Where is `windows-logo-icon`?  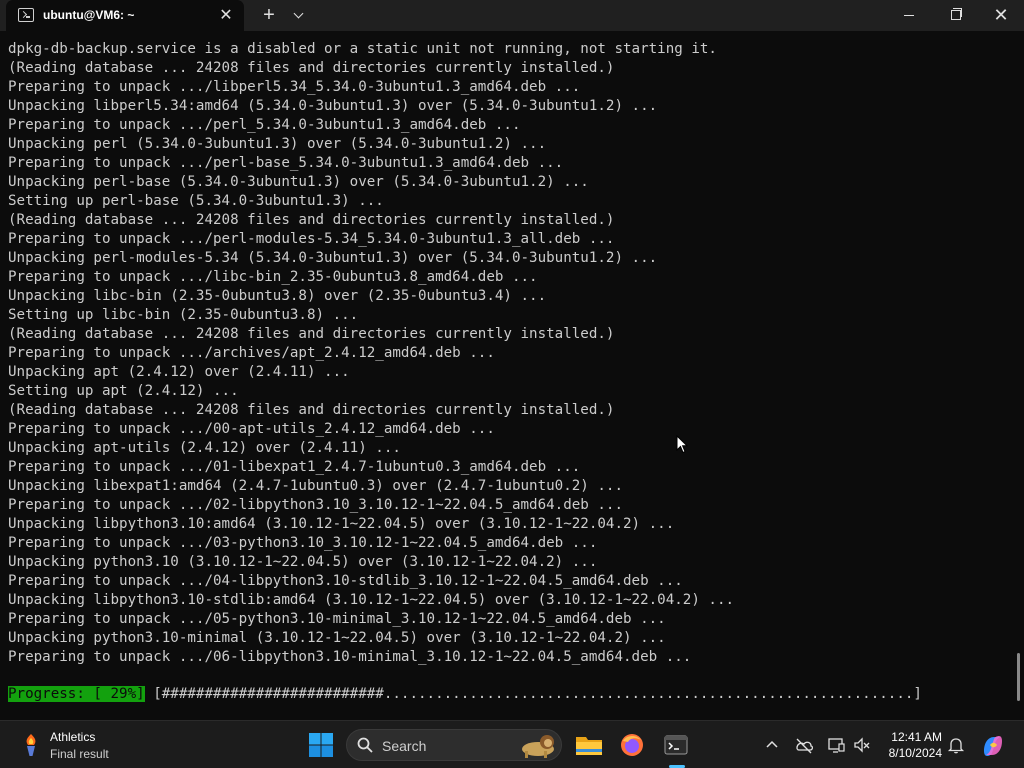
windows-logo-icon is located at coordinates (321, 745).